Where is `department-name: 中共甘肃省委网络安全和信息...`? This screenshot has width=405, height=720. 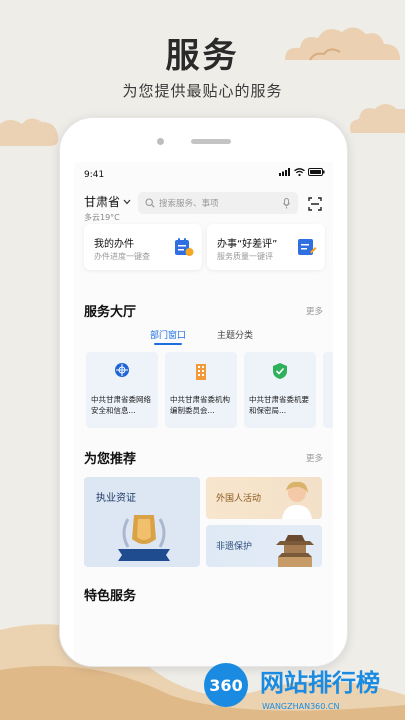 department-name: 中共甘肃省委网络安全和信息... is located at coordinates (121, 405).